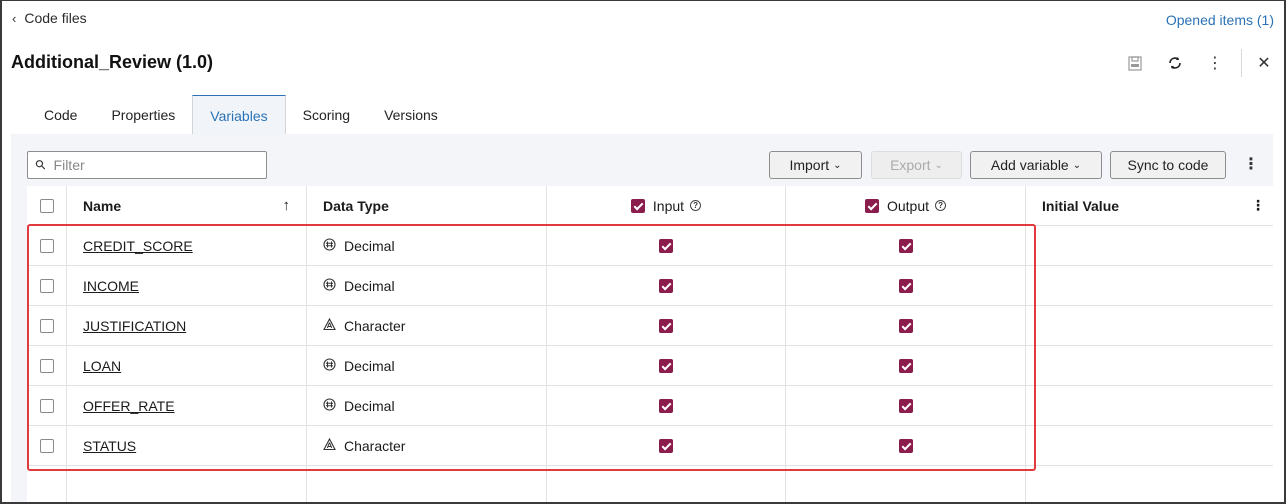 The width and height of the screenshot is (1286, 504). What do you see at coordinates (1135, 63) in the screenshot?
I see `save-icon` at bounding box center [1135, 63].